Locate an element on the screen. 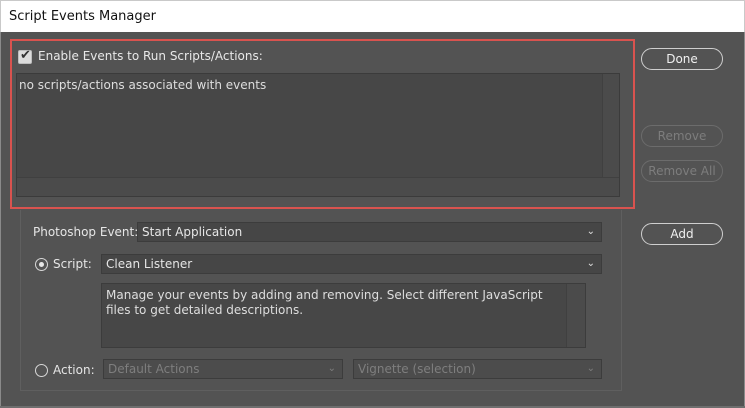  action-dropdown: Vignette (selection) ⌄ is located at coordinates (477, 369).